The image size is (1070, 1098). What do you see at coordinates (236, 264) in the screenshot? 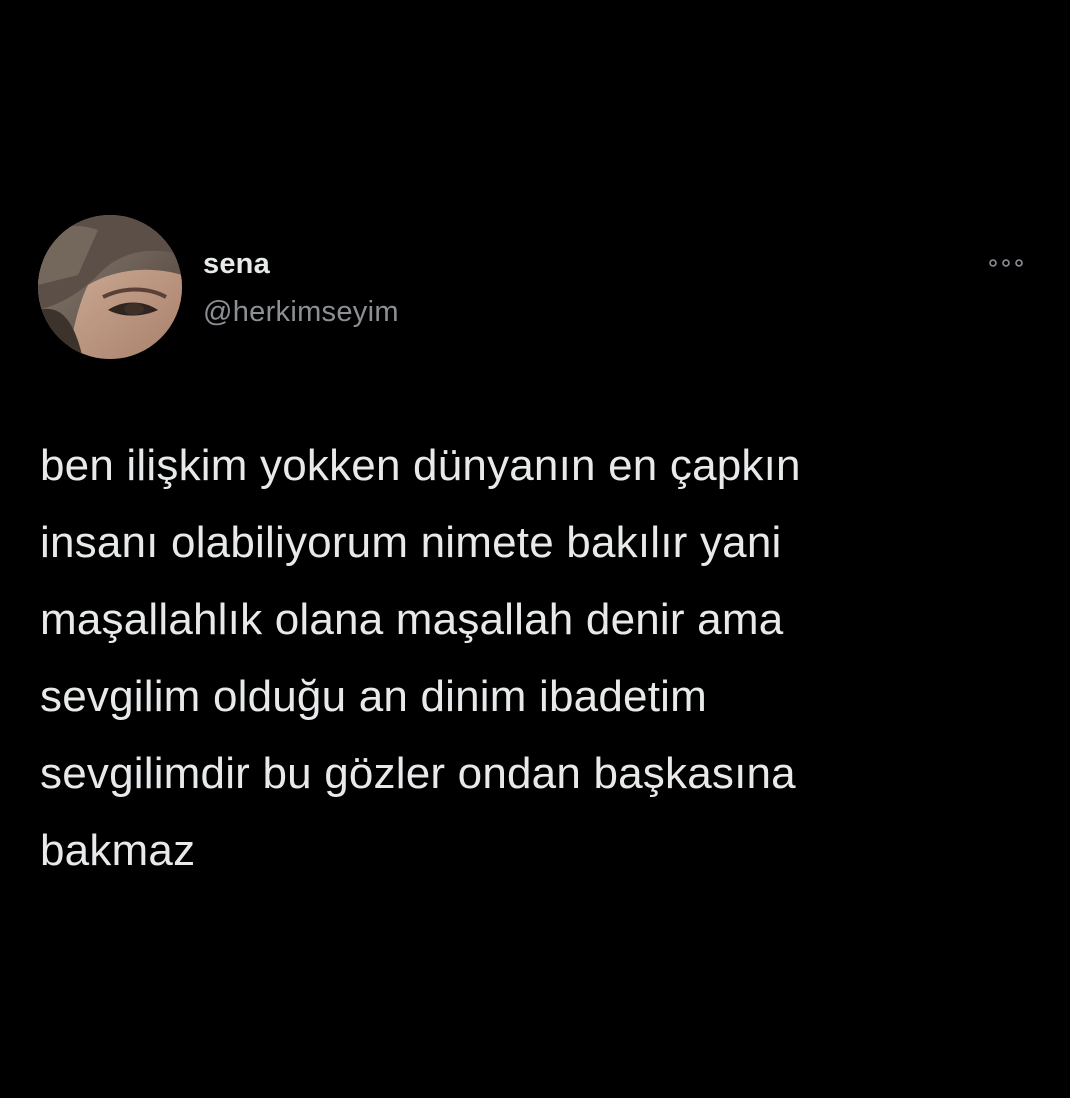
I see `author-name: sena` at bounding box center [236, 264].